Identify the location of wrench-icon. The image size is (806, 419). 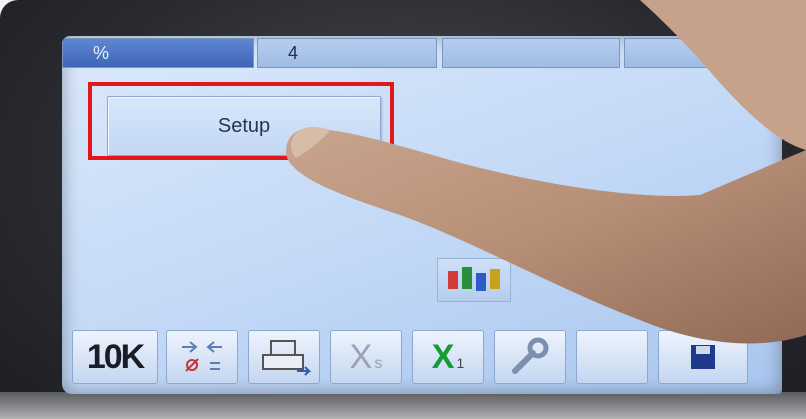
(530, 355).